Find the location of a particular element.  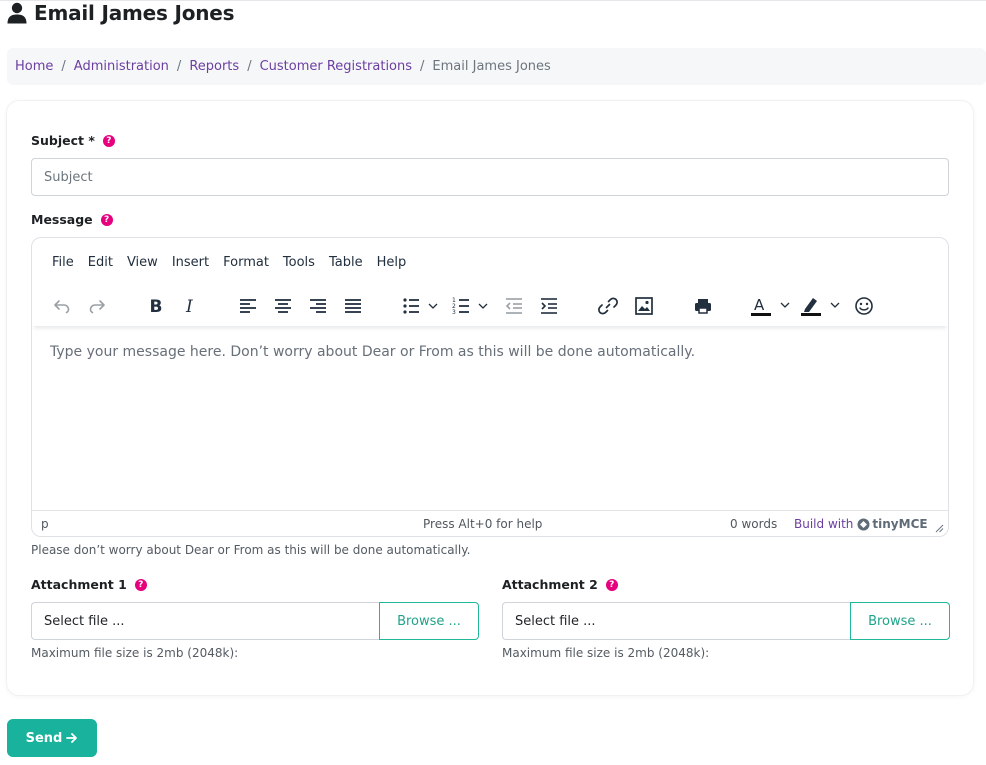

tinymce-logo: tinyMCE is located at coordinates (892, 524).